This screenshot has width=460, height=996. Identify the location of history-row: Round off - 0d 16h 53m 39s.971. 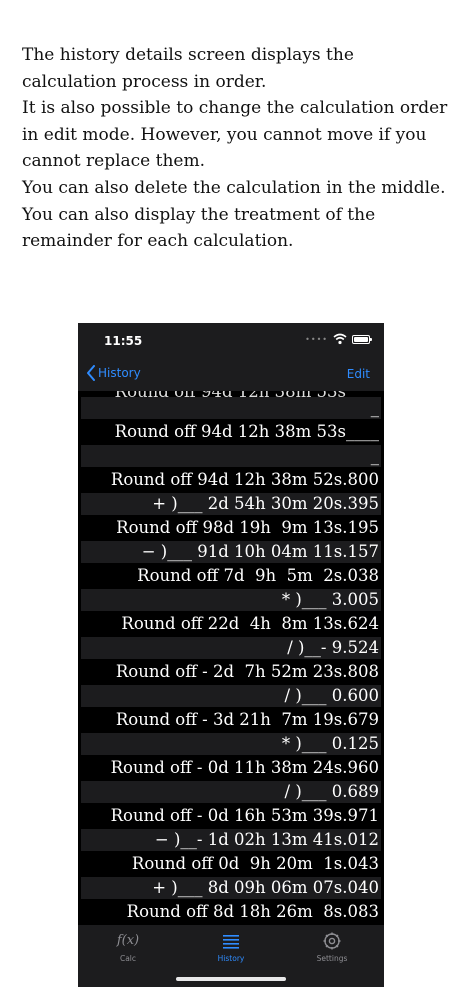
(231, 816).